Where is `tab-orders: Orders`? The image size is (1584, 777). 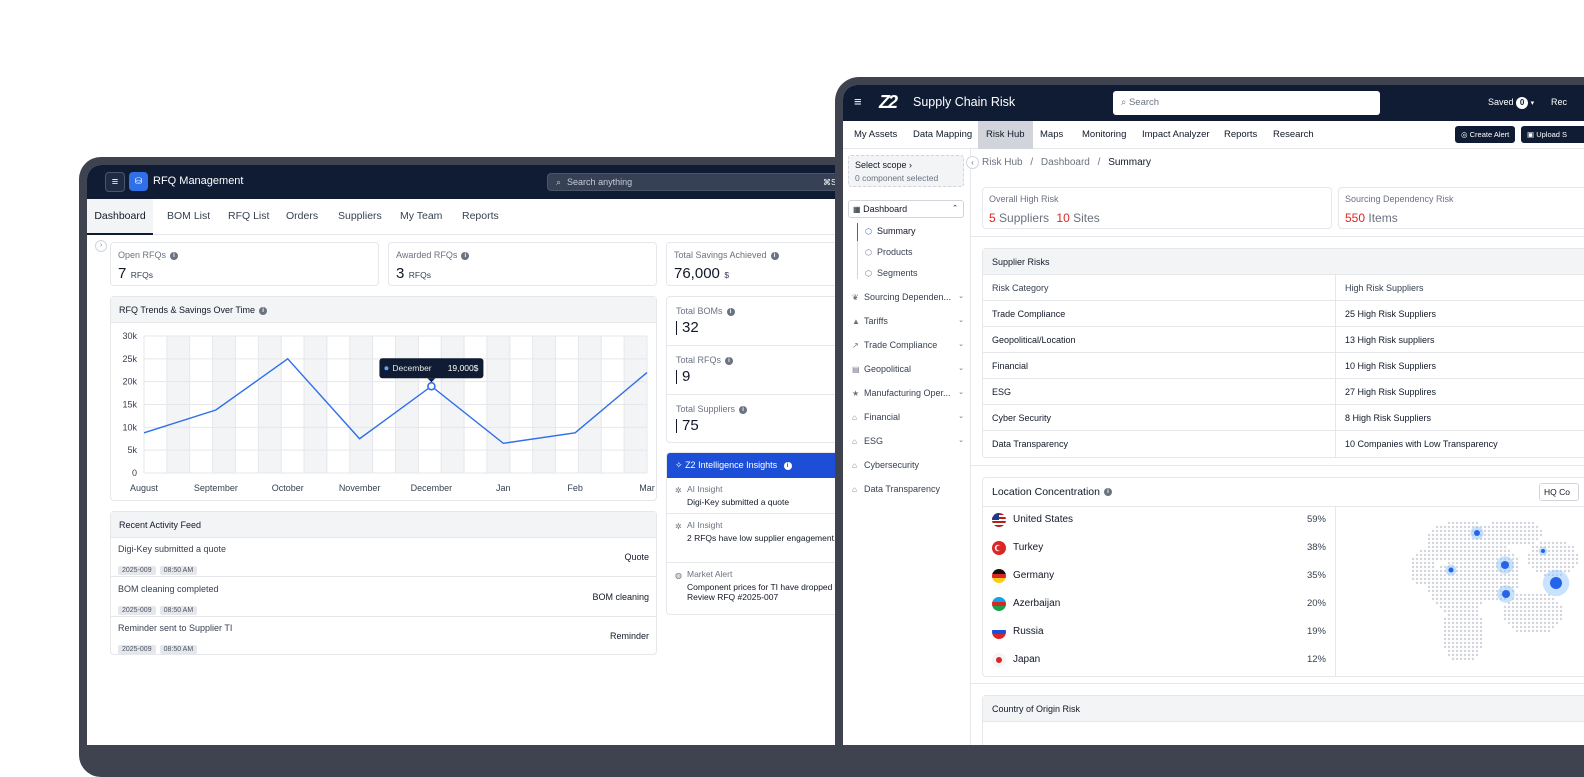
tab-orders: Orders is located at coordinates (302, 217).